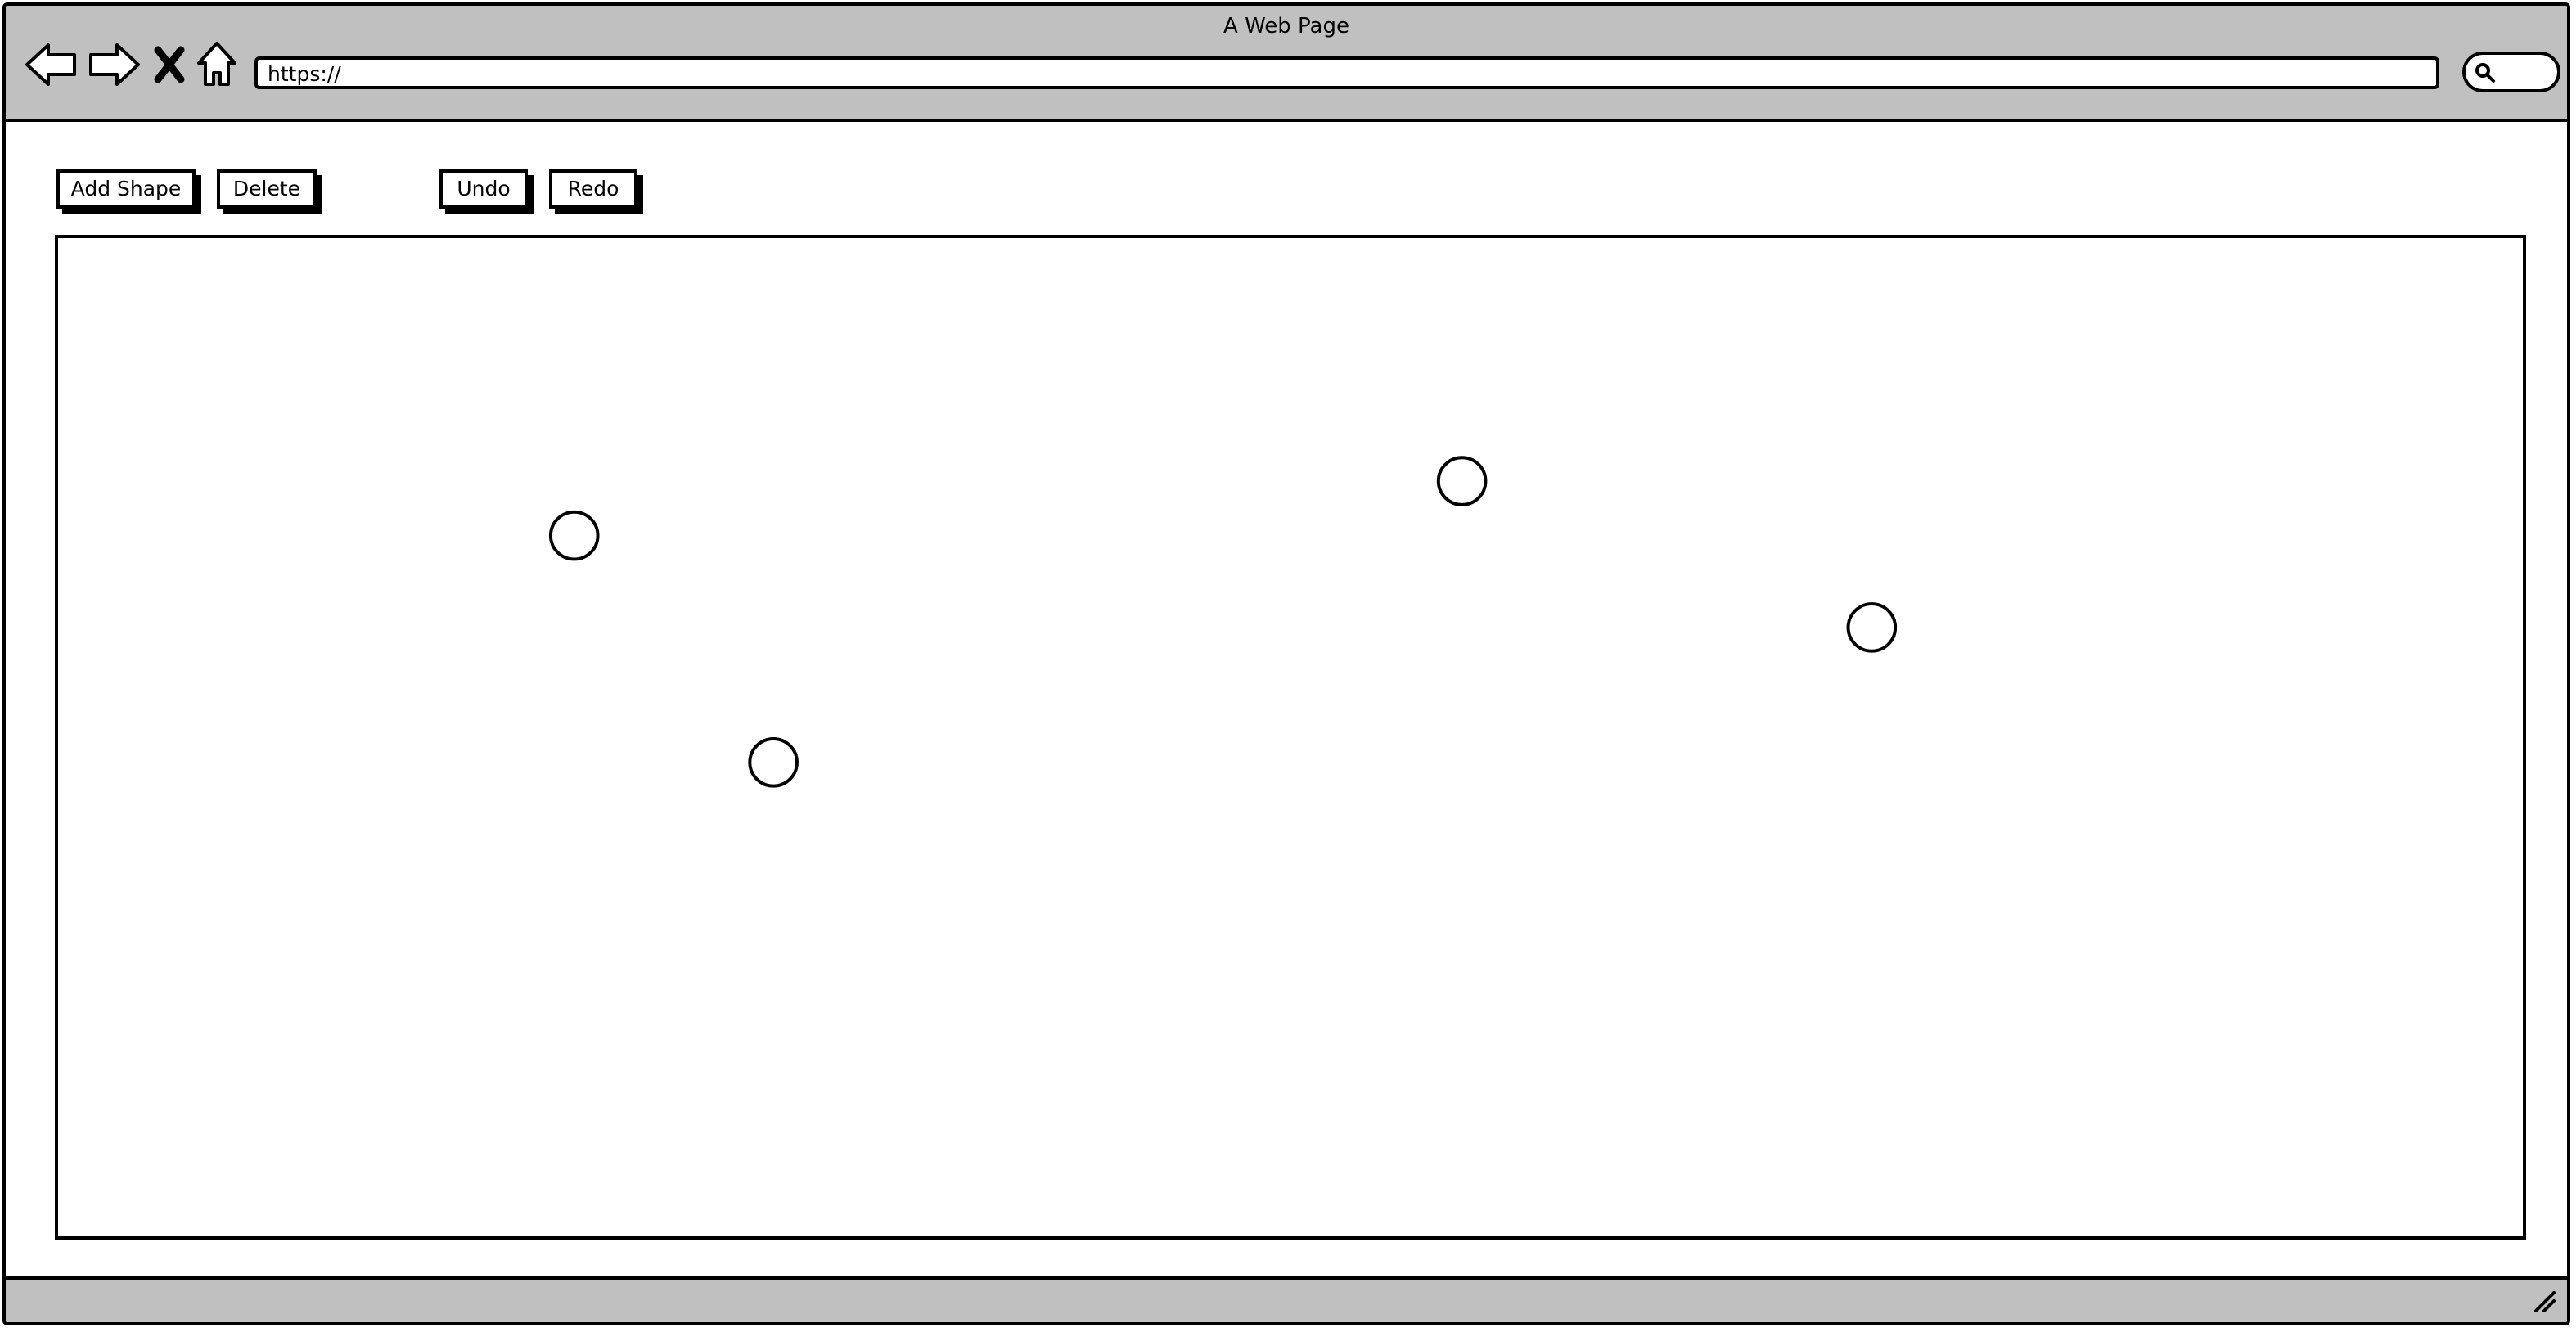  I want to click on address-bar: https://, so click(1346, 72).